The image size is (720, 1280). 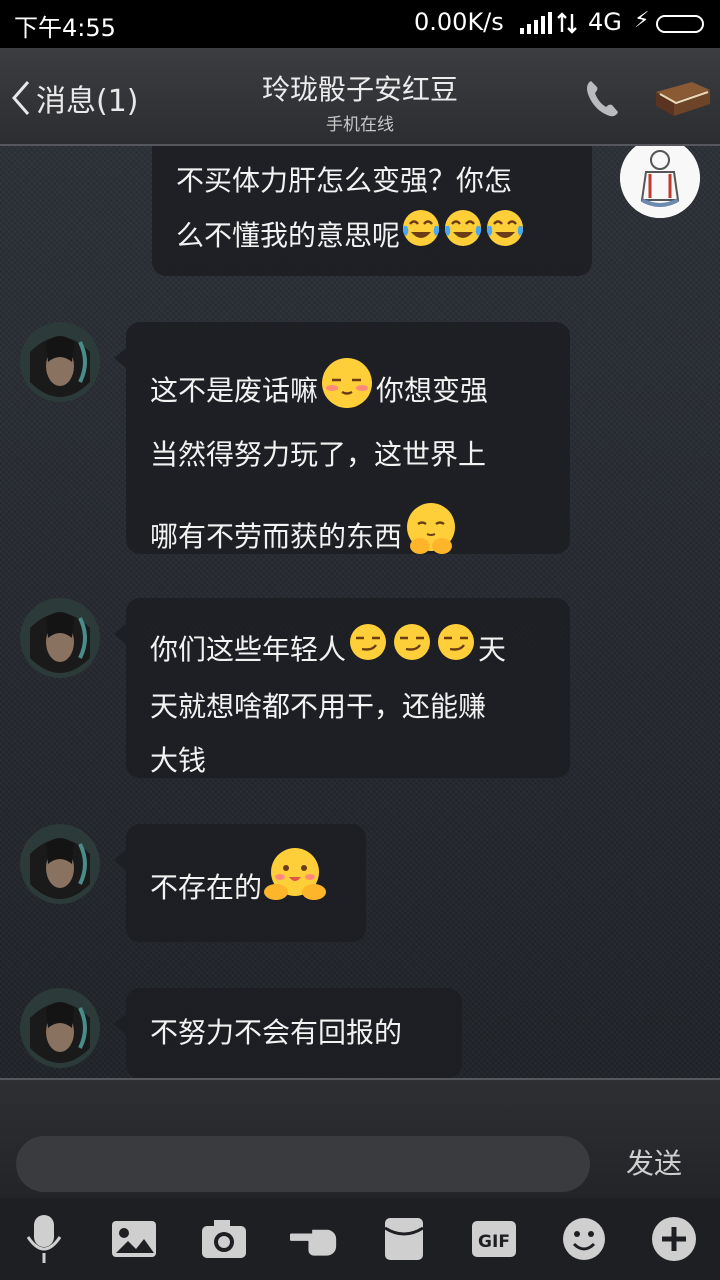 What do you see at coordinates (654, 1162) in the screenshot?
I see `send-button: 发送` at bounding box center [654, 1162].